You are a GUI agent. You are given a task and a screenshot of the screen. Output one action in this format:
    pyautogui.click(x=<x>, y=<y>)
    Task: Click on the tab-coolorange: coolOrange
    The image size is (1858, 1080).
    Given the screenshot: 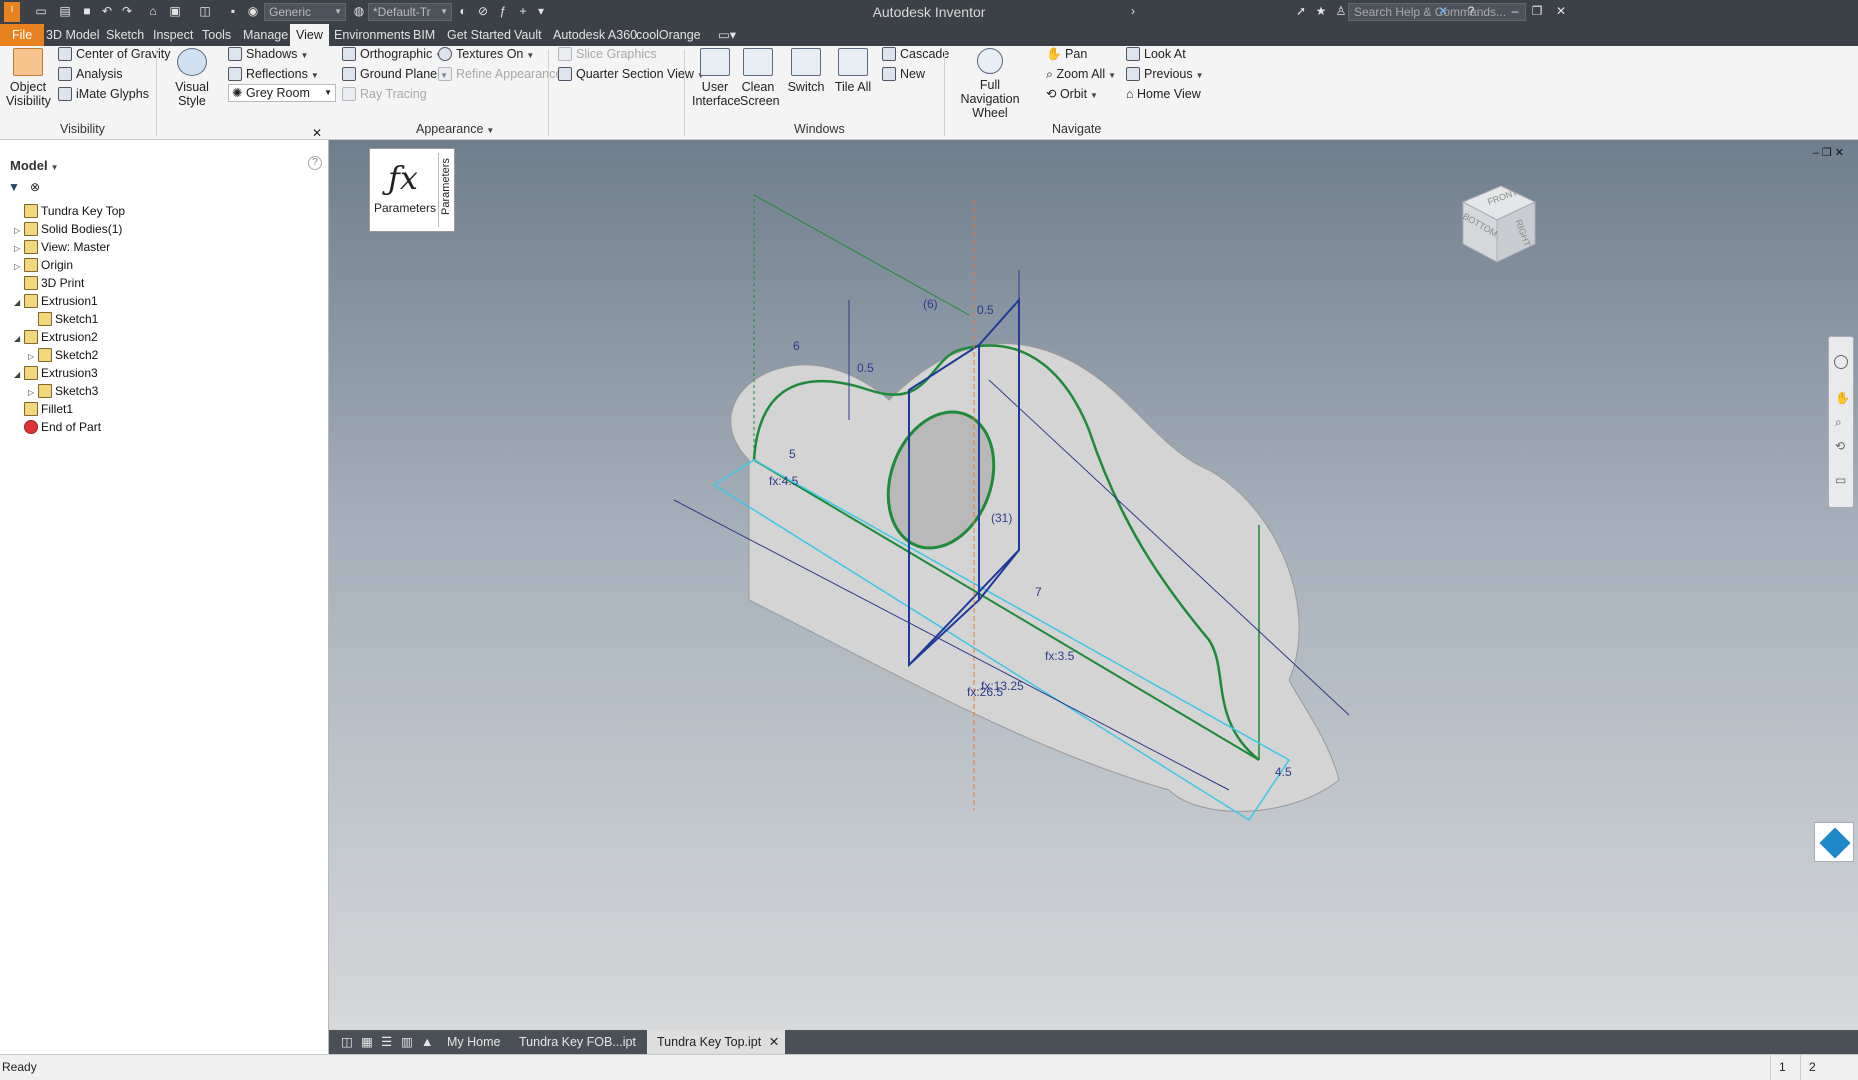 What is the action you would take?
    pyautogui.click(x=668, y=35)
    